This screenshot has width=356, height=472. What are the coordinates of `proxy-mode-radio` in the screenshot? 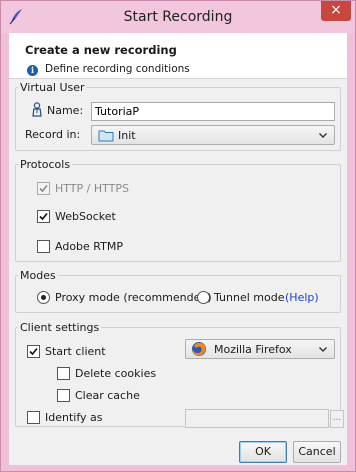 It's located at (43, 297).